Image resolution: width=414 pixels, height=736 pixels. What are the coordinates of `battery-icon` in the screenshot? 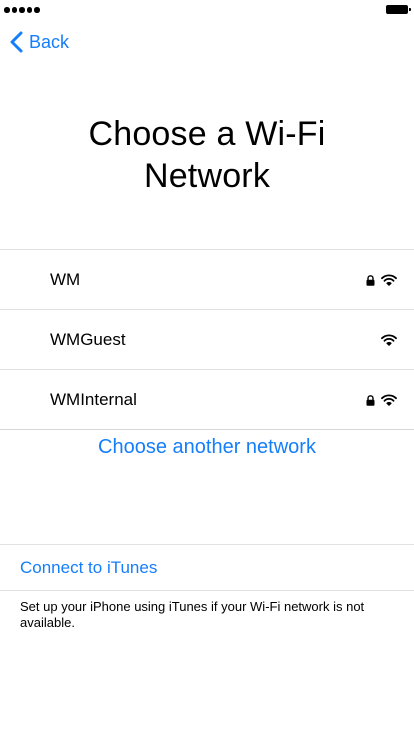 It's located at (398, 9).